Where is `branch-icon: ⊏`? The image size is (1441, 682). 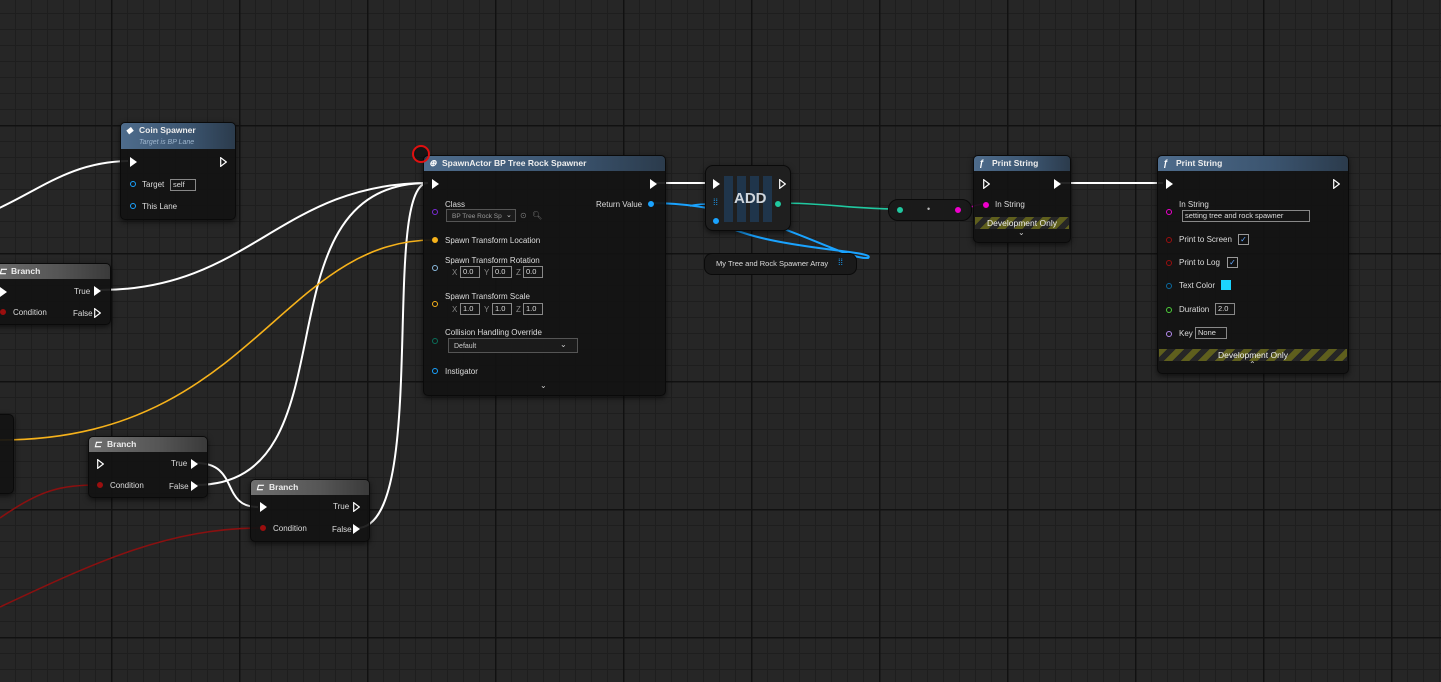
branch-icon: ⊏ is located at coordinates (3, 271).